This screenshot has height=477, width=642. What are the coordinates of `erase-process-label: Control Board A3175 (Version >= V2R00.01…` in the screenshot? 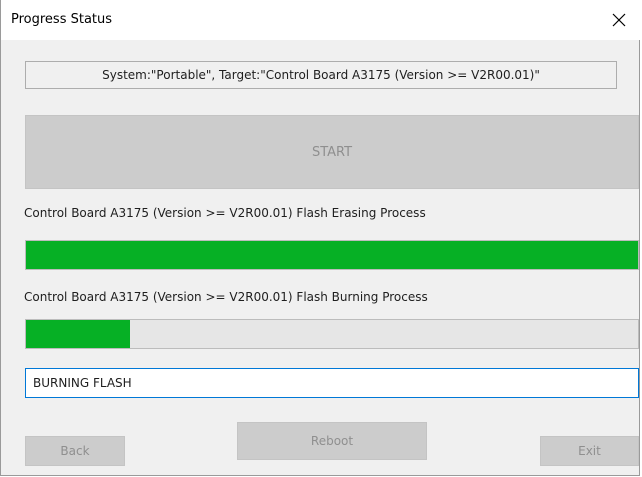 It's located at (225, 213).